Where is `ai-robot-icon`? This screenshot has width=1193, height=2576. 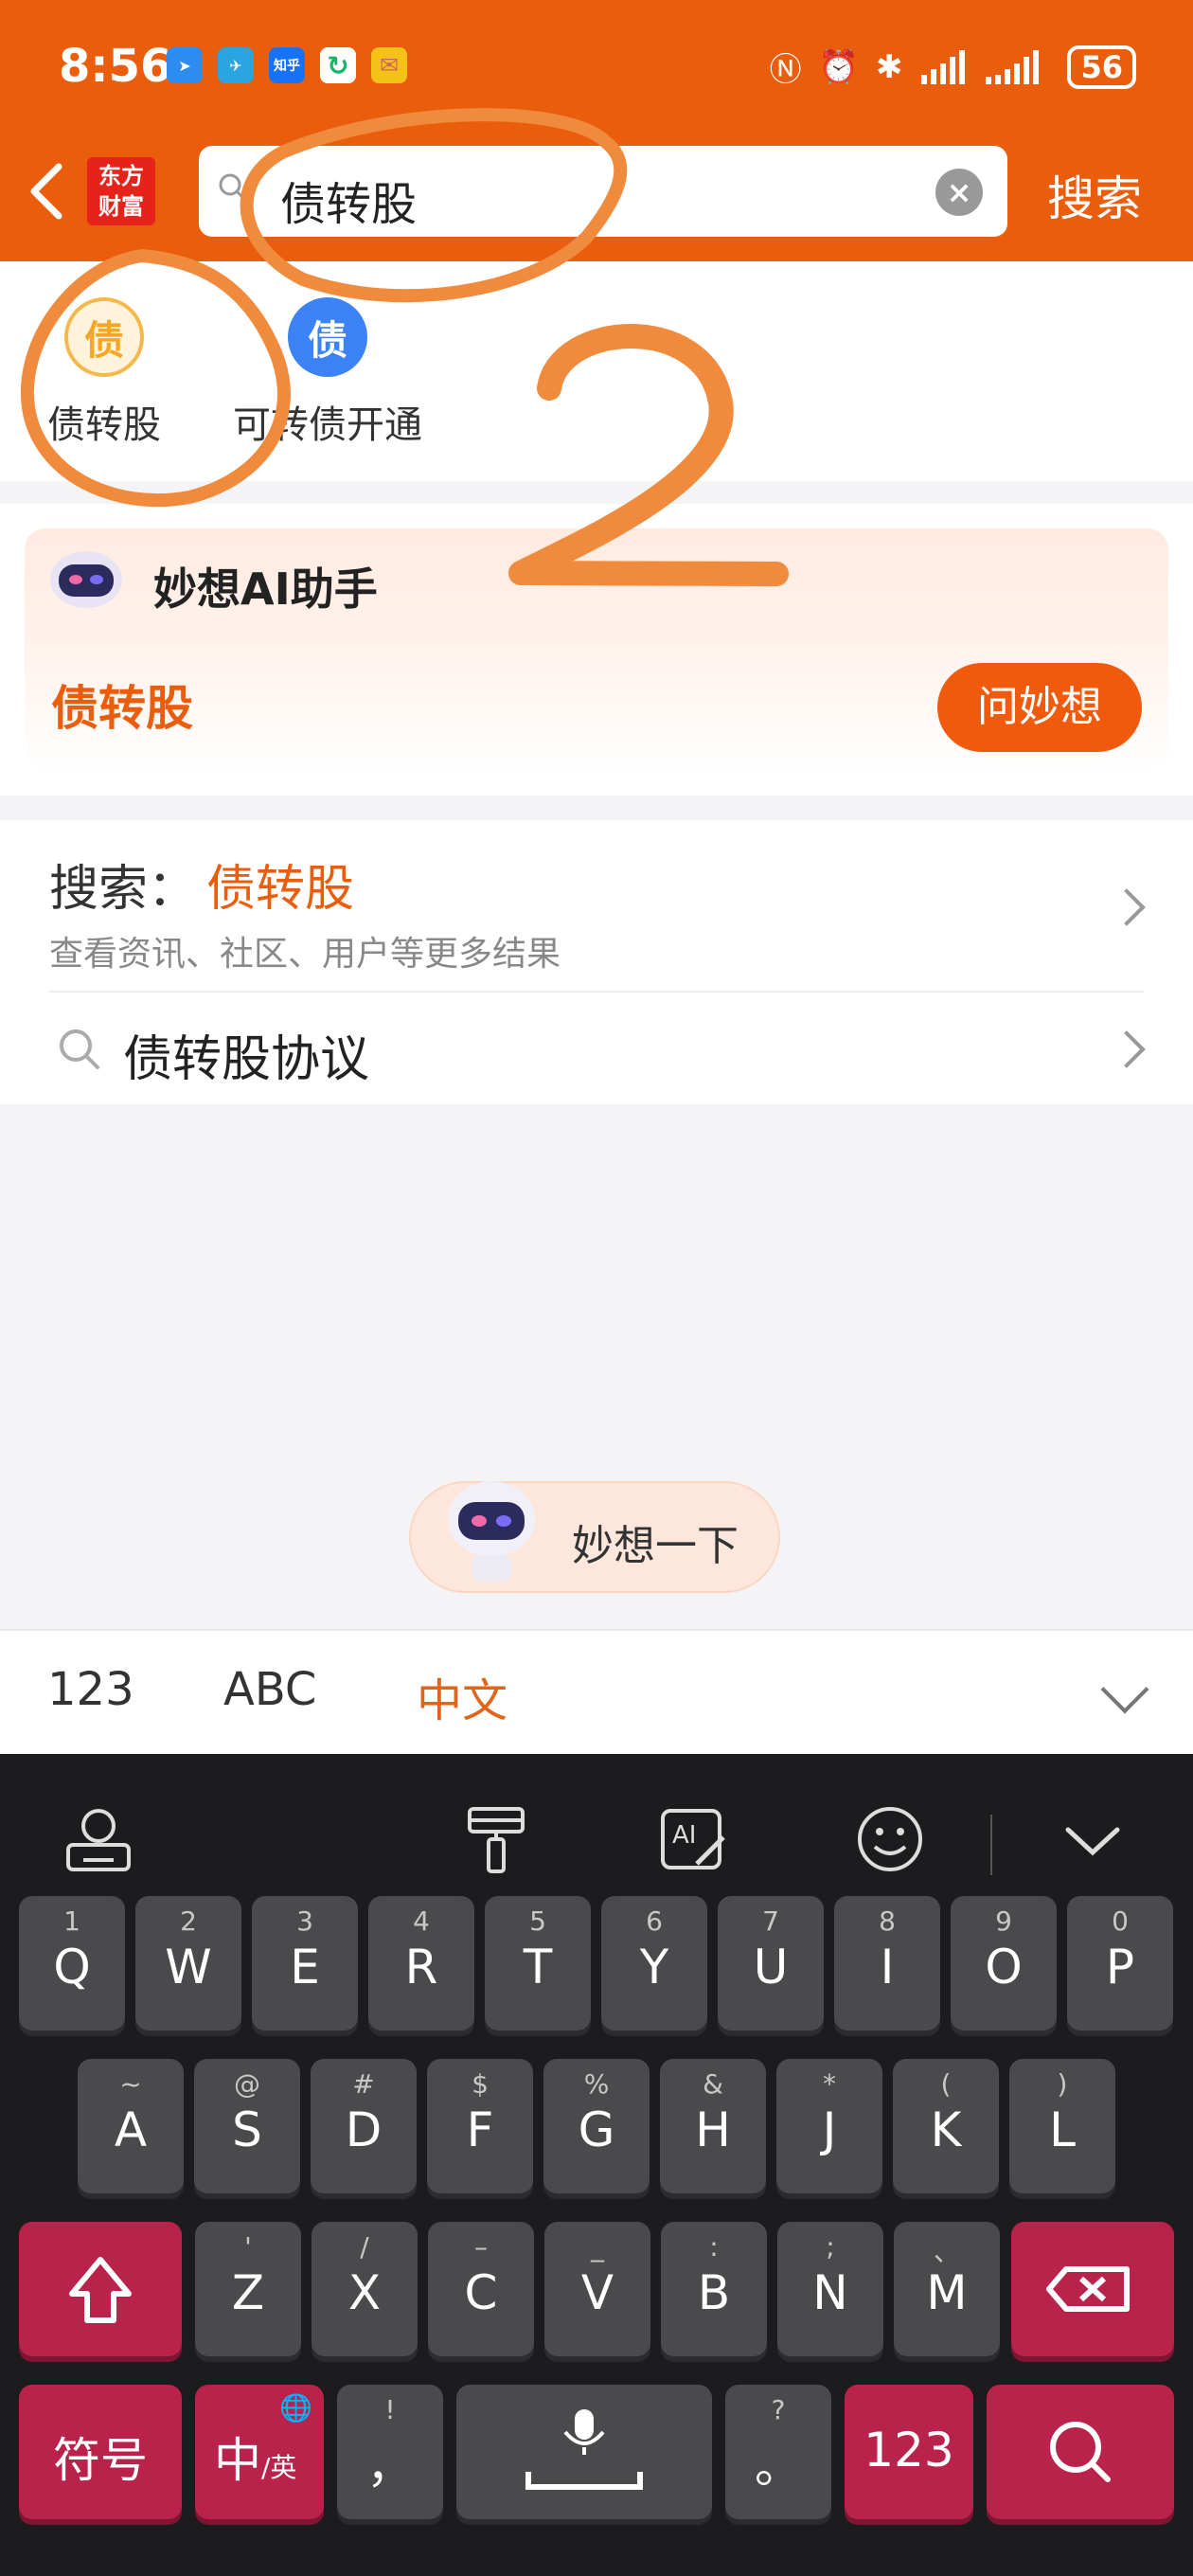 ai-robot-icon is located at coordinates (491, 1531).